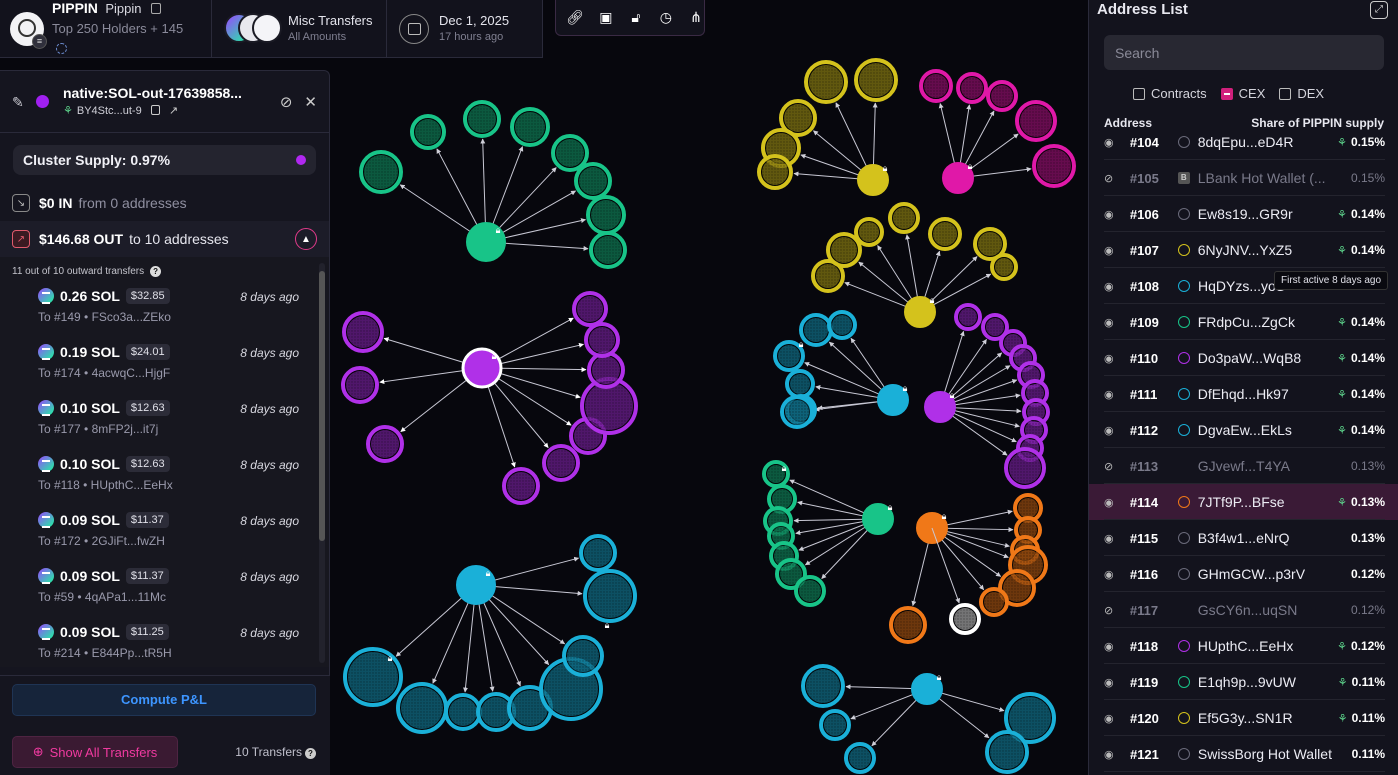 The image size is (1398, 775). What do you see at coordinates (1243, 394) in the screenshot?
I see `address-row: ◉ #111 DfEhqd...Hk97 ⚘ 0.14%` at bounding box center [1243, 394].